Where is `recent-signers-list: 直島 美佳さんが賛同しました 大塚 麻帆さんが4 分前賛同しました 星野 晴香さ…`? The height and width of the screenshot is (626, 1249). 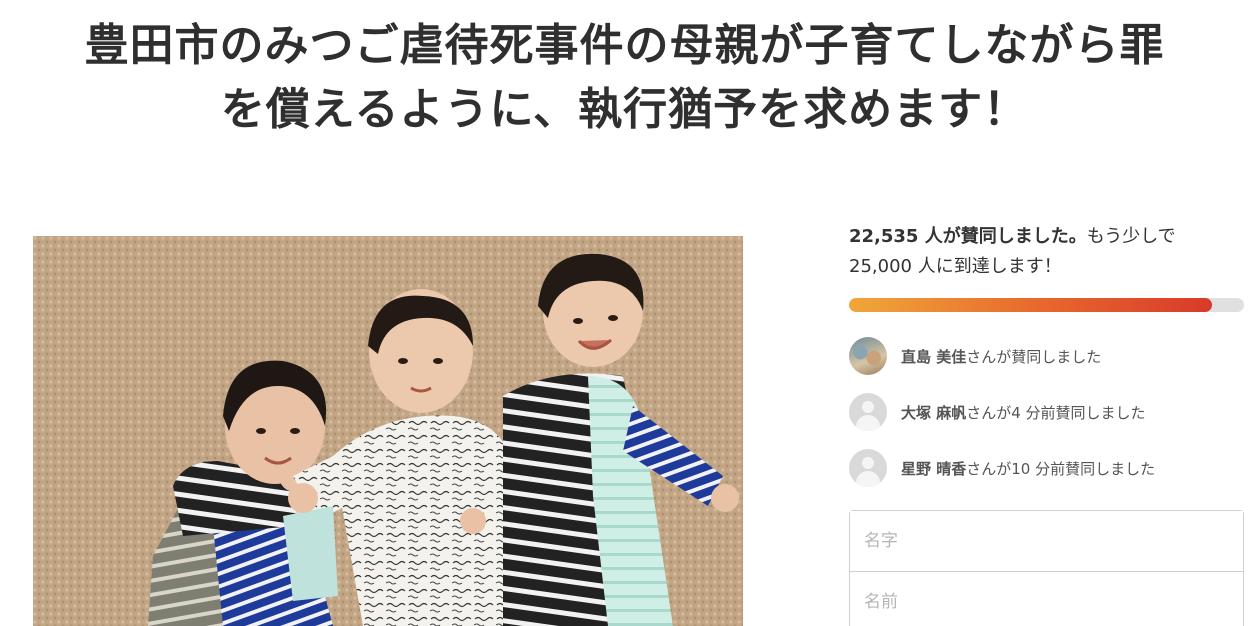 recent-signers-list: 直島 美佳さんが賛同しました 大塚 麻帆さんが4 分前賛同しました 星野 晴香さ… is located at coordinates (1046, 412).